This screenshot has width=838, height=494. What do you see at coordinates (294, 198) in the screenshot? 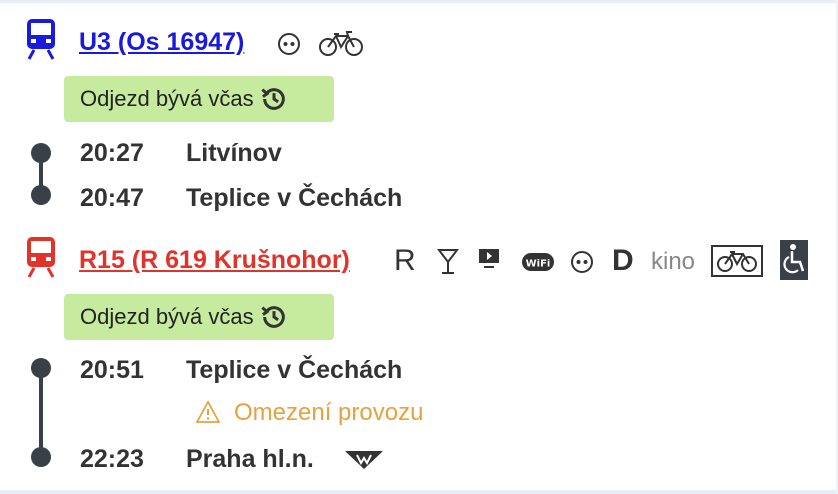
I see `arrival-station: Teplice v Čechách` at bounding box center [294, 198].